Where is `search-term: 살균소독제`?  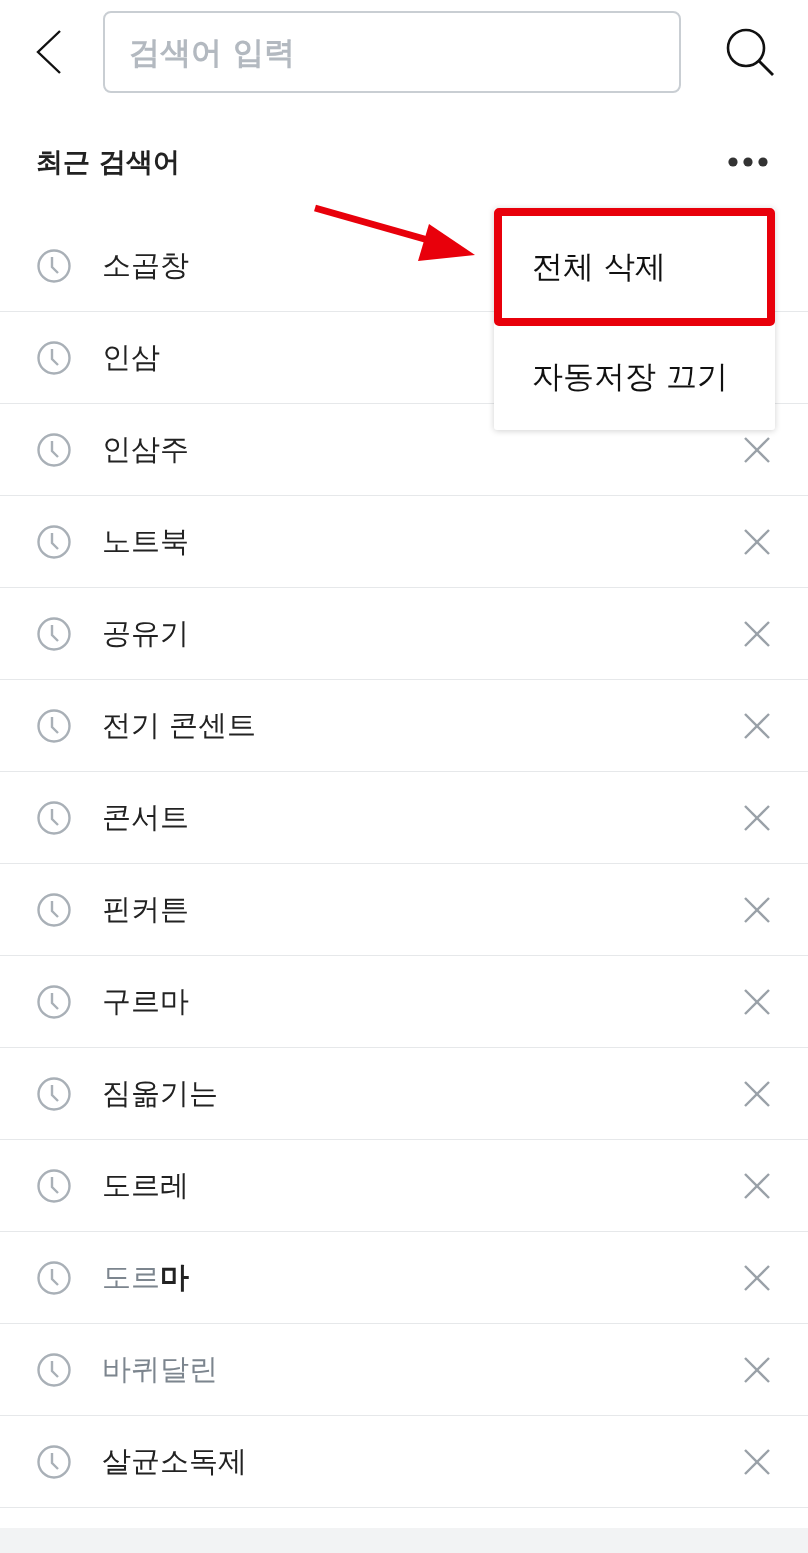
search-term: 살균소독제 is located at coordinates (174, 1461).